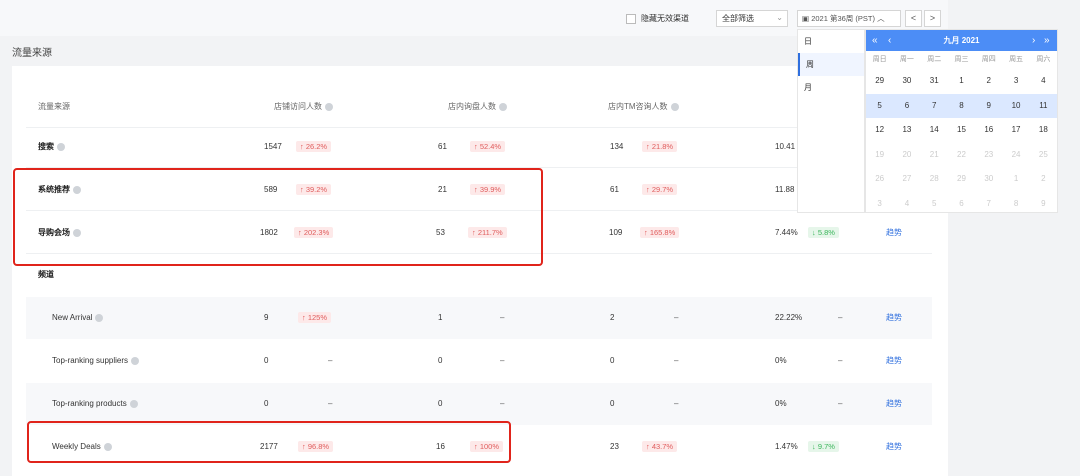  I want to click on next-week-button: >, so click(932, 18).